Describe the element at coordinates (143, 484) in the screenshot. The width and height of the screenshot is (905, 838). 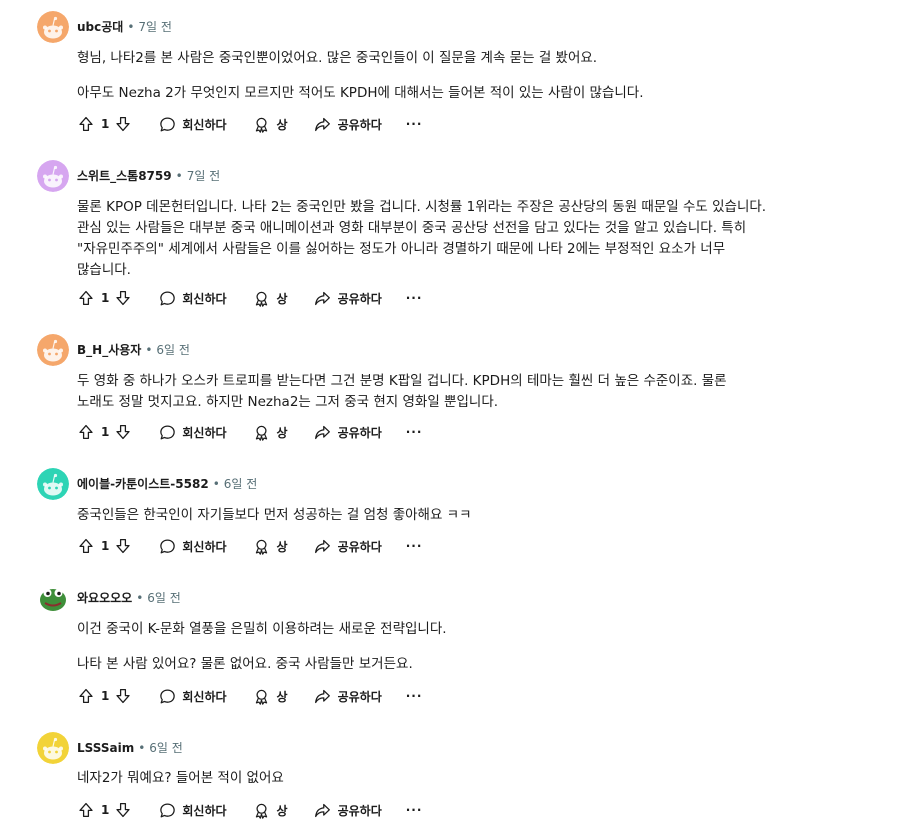
I see `author-name: 에이블-카툰이스트-5582` at that location.